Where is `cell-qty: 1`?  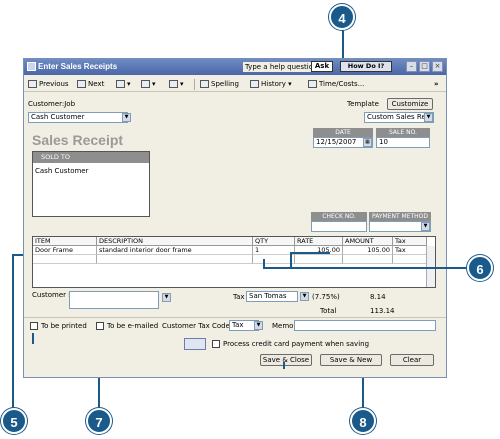 cell-qty: 1 is located at coordinates (274, 250).